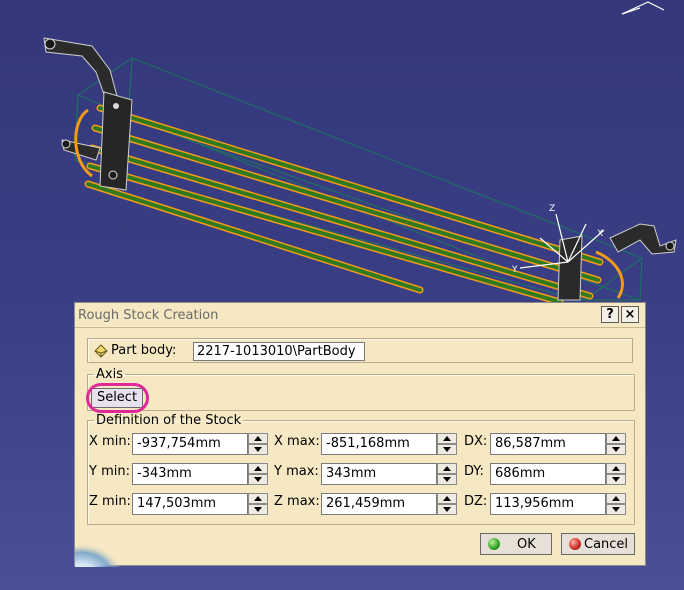 This screenshot has height=590, width=684. Describe the element at coordinates (144, 350) in the screenshot. I see `part-body-label: Part body:` at that location.